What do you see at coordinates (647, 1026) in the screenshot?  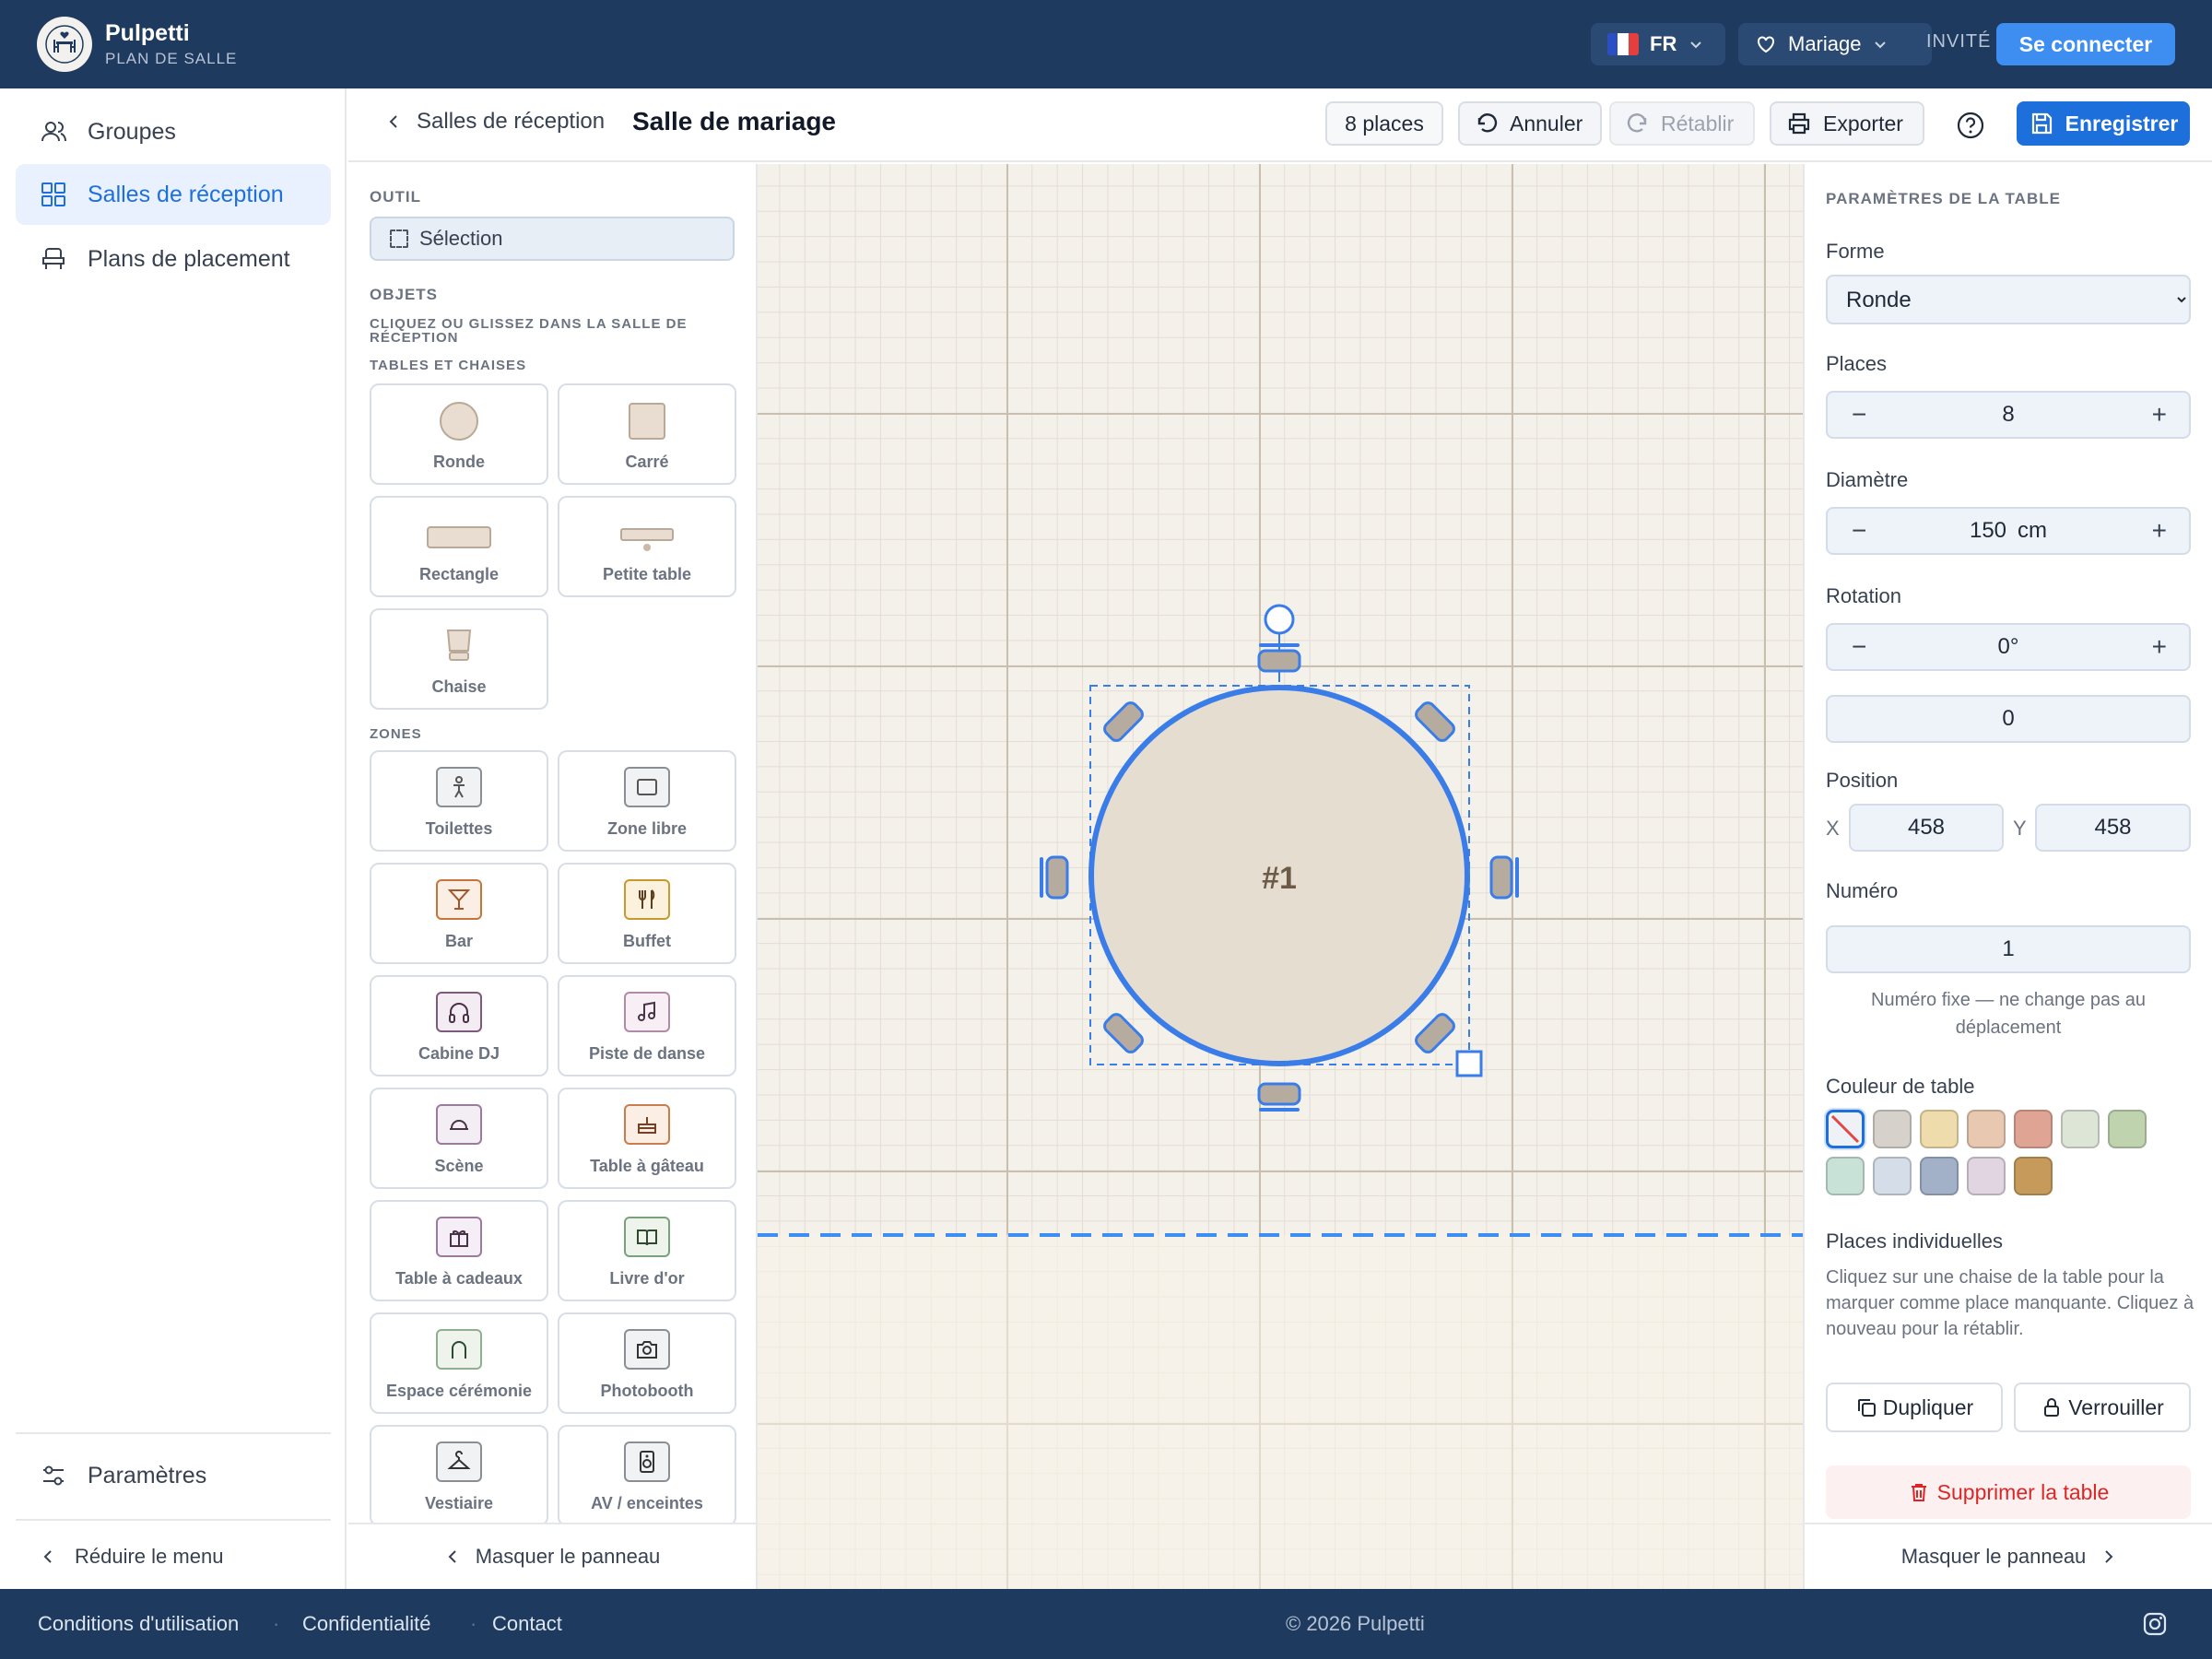 I see `zone-piste-de-danse: Piste de danse` at bounding box center [647, 1026].